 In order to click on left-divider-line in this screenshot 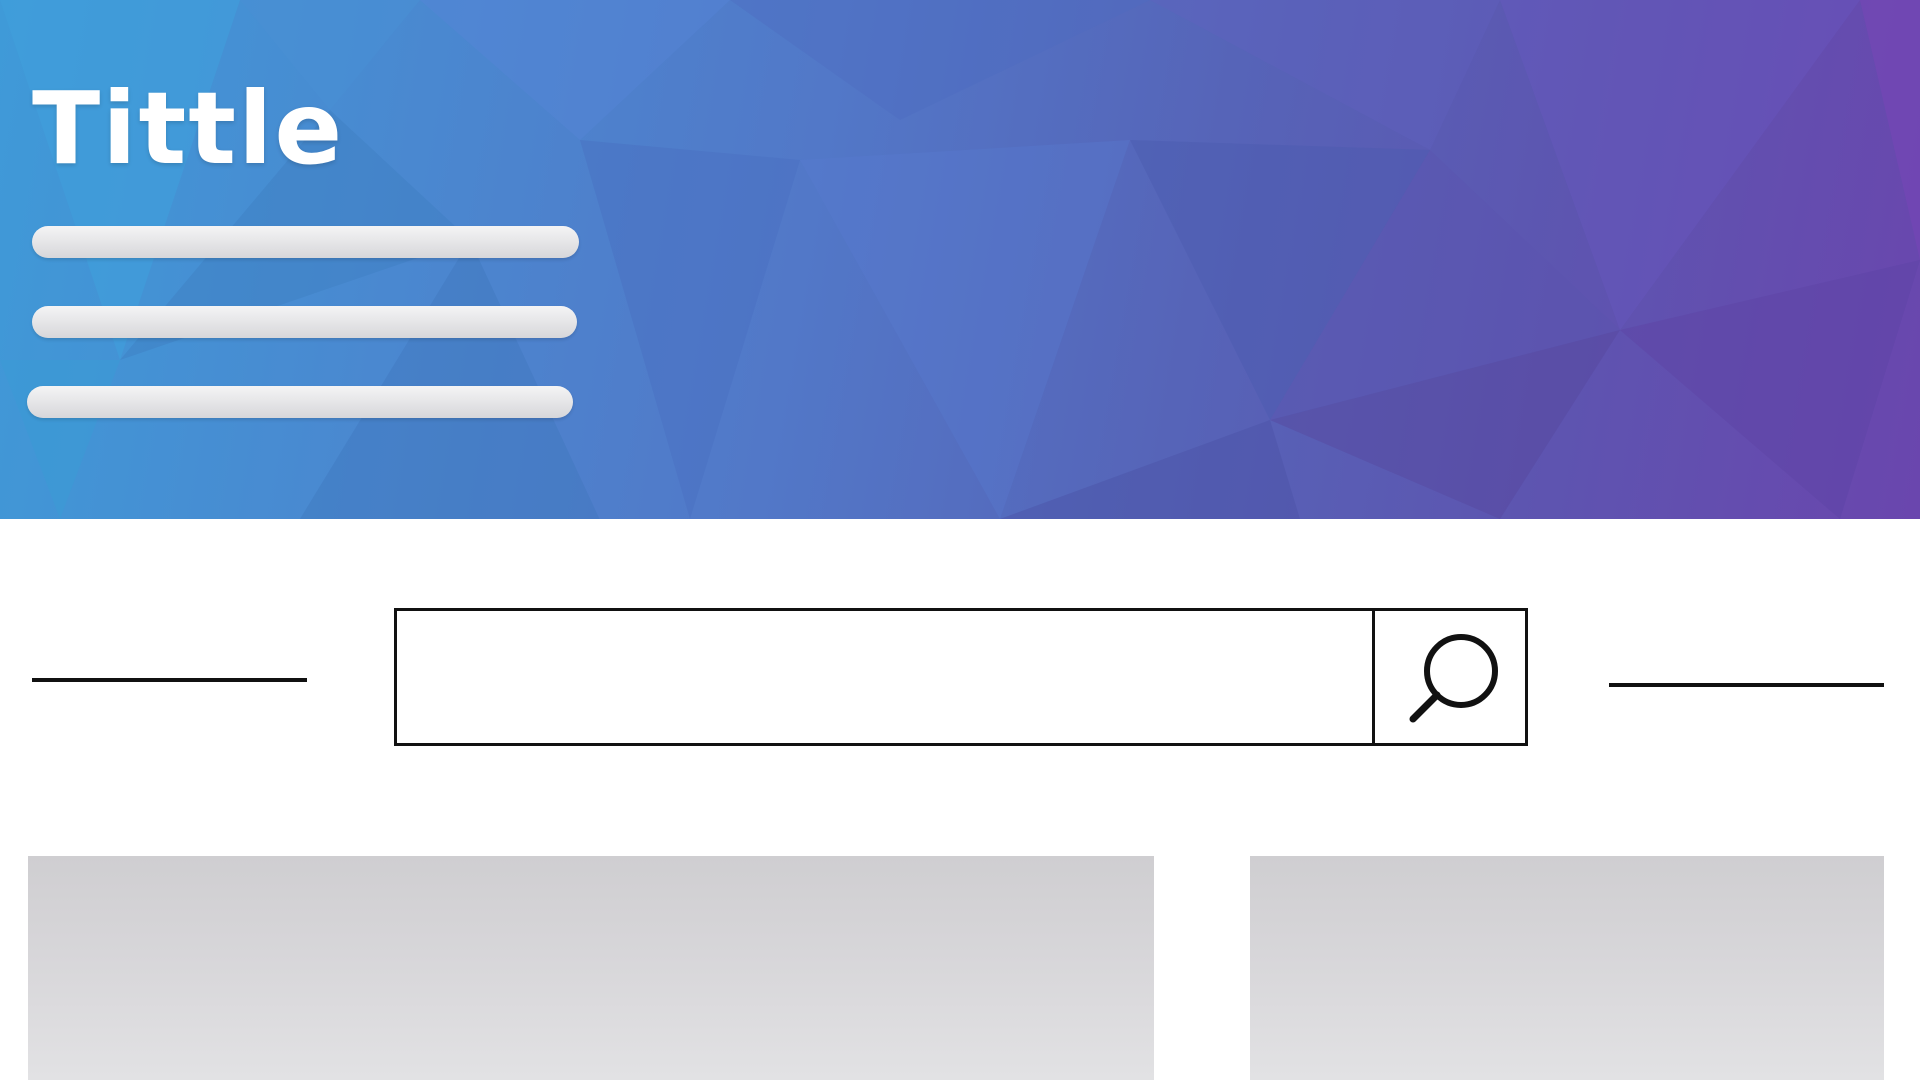, I will do `click(169, 680)`.